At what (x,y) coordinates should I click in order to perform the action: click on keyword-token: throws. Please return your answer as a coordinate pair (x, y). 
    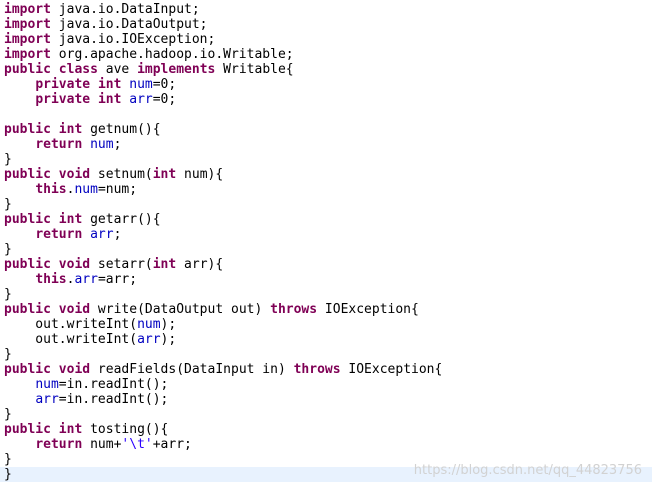
    Looking at the image, I should click on (294, 309).